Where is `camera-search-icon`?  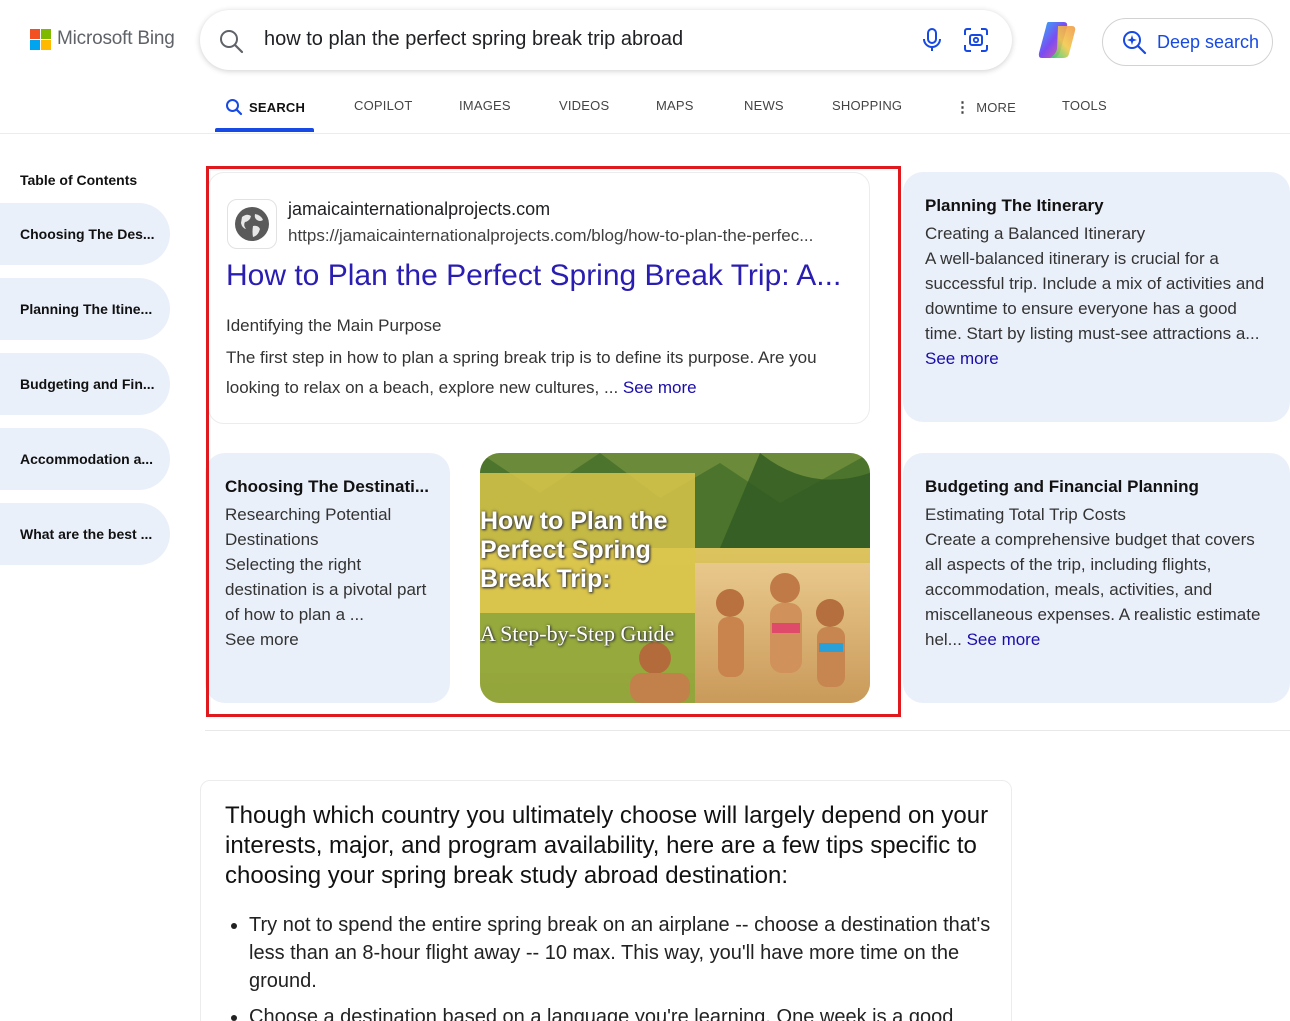
camera-search-icon is located at coordinates (976, 40).